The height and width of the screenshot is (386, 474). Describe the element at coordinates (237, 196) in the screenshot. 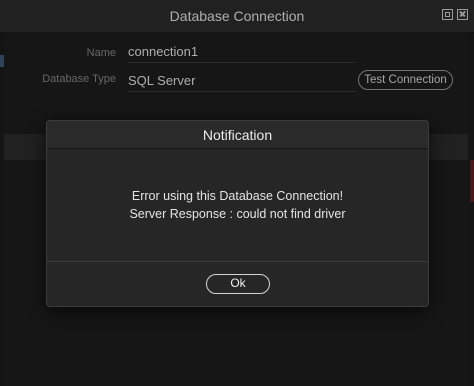

I see `error-message: Error using this Database Connection!` at that location.